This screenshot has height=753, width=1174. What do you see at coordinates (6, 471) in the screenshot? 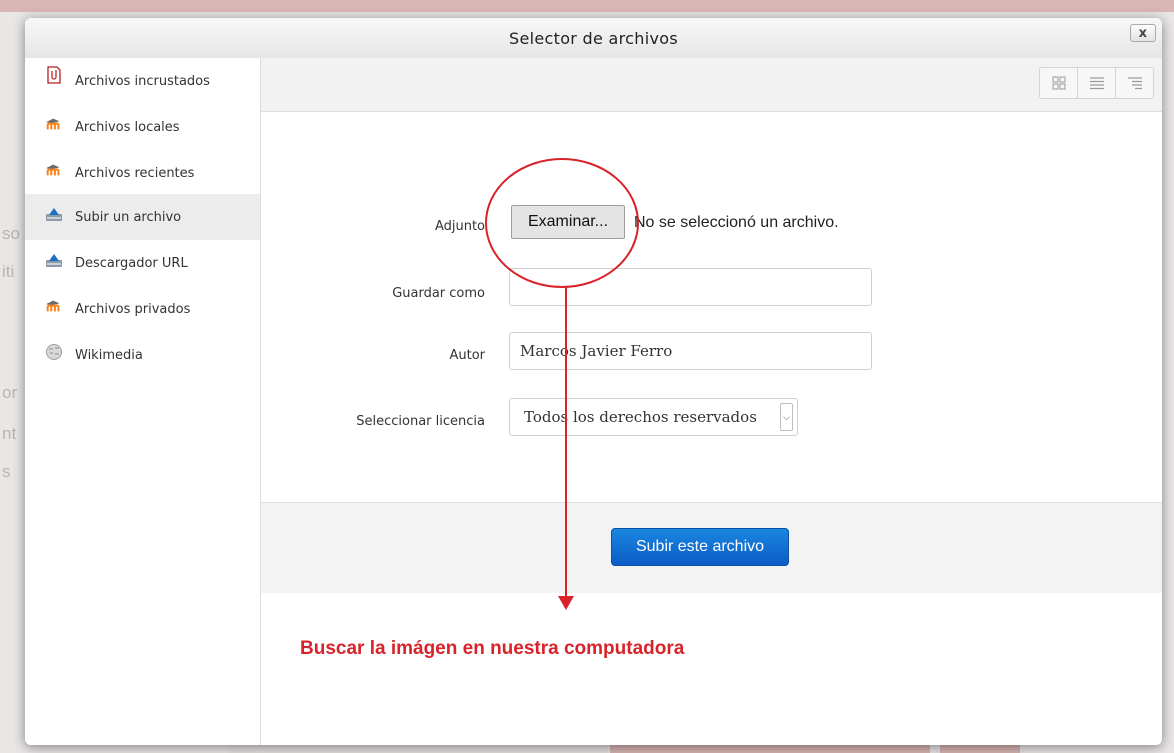
I see `background-text-fragment: s` at bounding box center [6, 471].